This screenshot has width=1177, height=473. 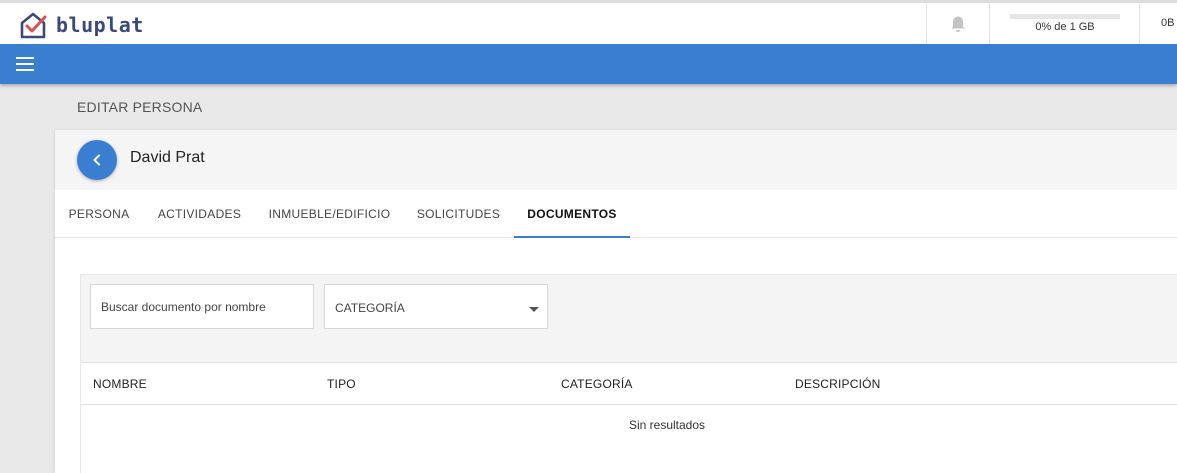 What do you see at coordinates (534, 309) in the screenshot?
I see `caret-down-icon` at bounding box center [534, 309].